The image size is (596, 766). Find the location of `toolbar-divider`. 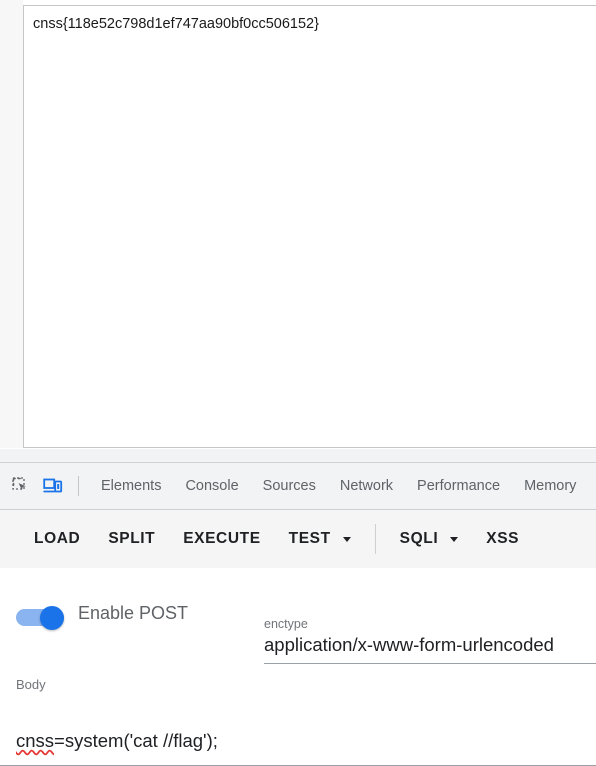

toolbar-divider is located at coordinates (375, 539).